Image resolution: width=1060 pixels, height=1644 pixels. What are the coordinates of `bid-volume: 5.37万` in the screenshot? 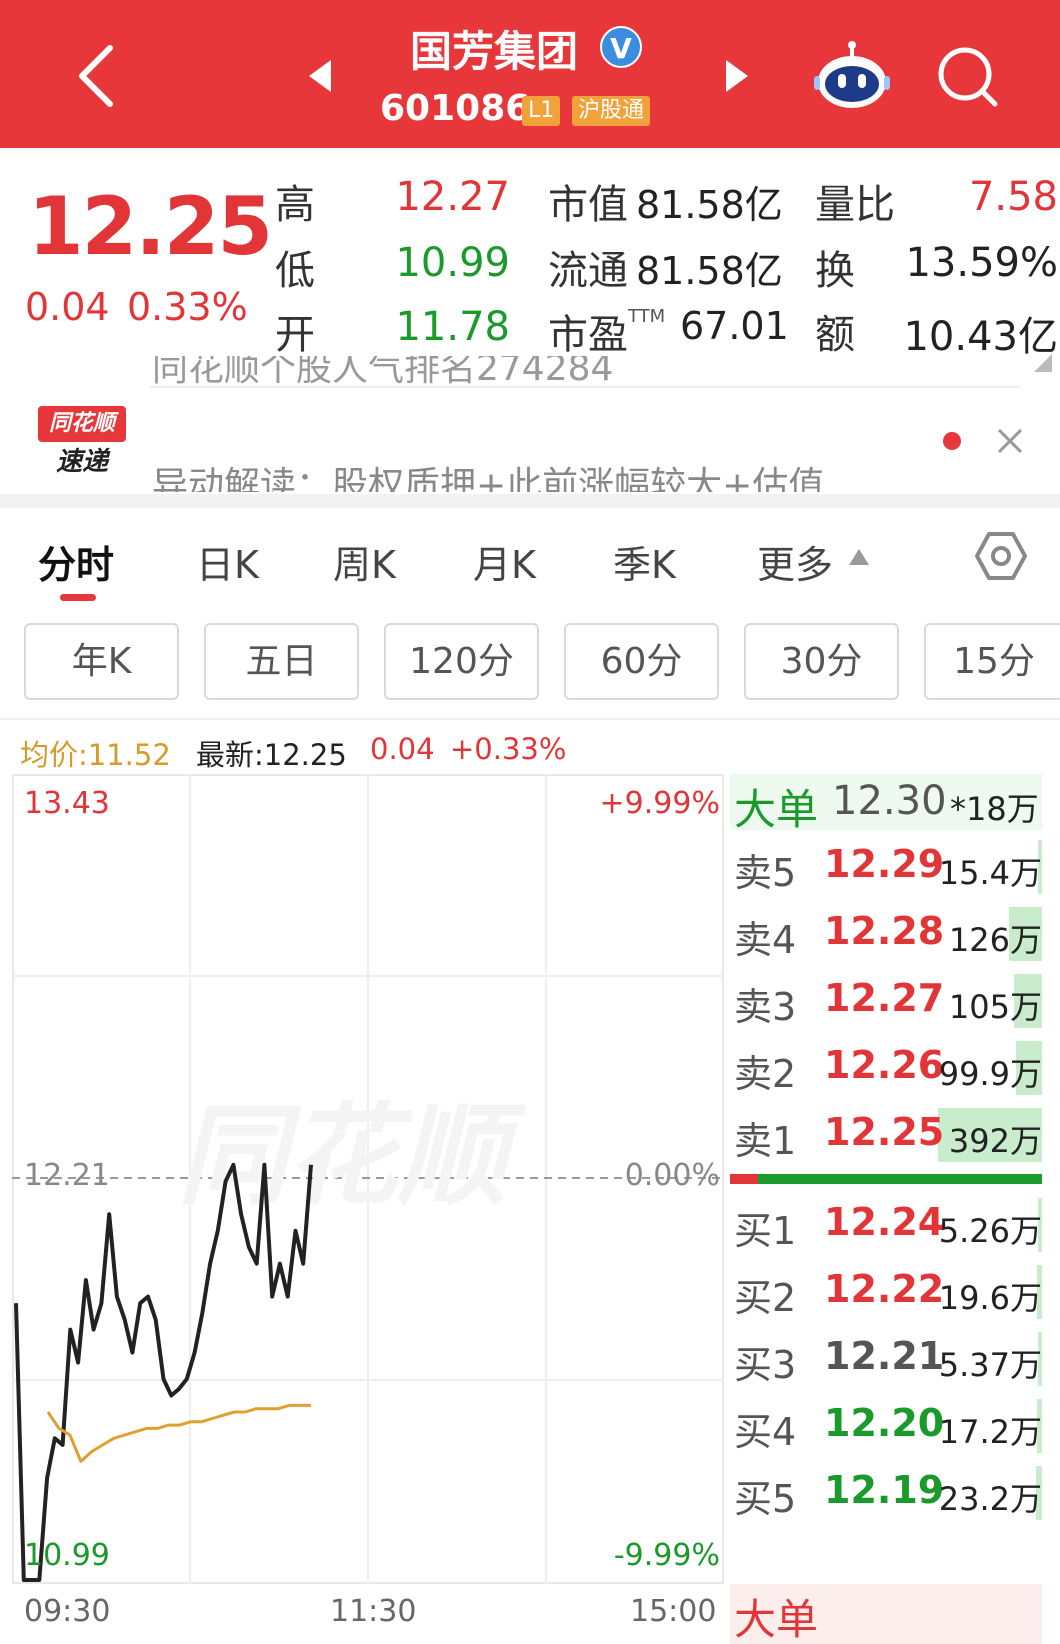 It's located at (990, 1365).